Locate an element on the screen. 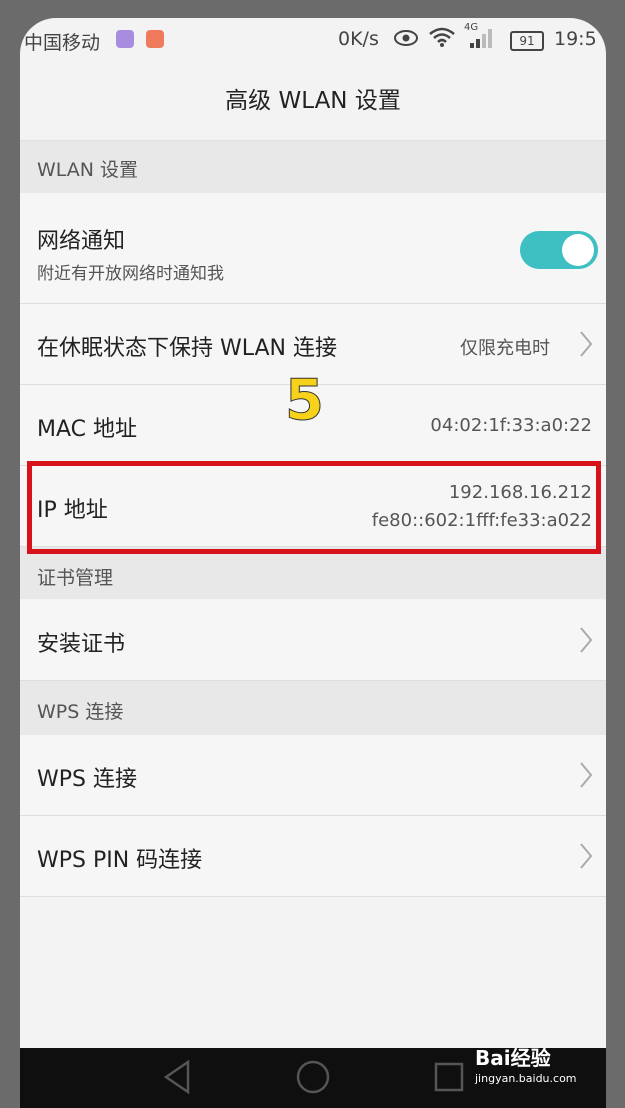 The width and height of the screenshot is (625, 1108). mac-address-value: 04:02:1f:33:a0:22 is located at coordinates (511, 425).